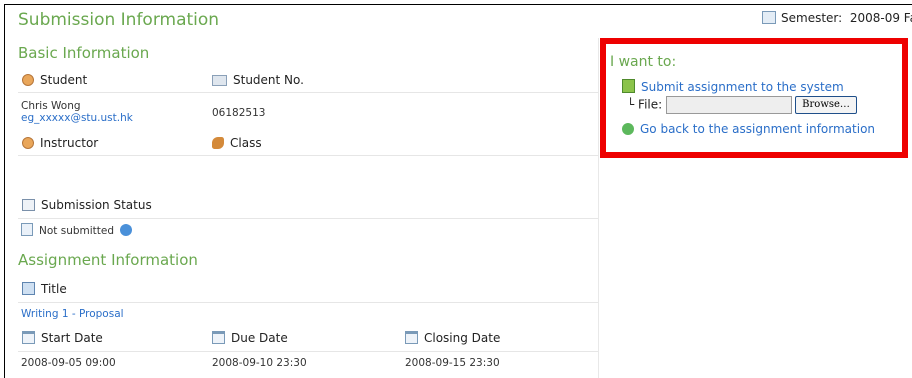  Describe the element at coordinates (452, 363) in the screenshot. I see `closing-date-value: 2008-09-15 23:30` at that location.